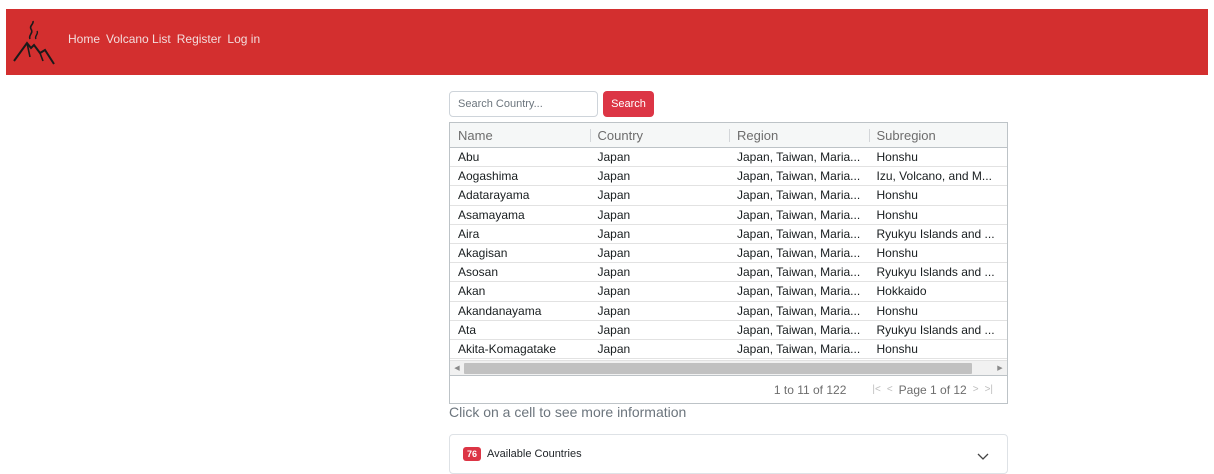 This screenshot has height=474, width=1214. Describe the element at coordinates (976, 389) in the screenshot. I see `next-page-icon: >` at that location.